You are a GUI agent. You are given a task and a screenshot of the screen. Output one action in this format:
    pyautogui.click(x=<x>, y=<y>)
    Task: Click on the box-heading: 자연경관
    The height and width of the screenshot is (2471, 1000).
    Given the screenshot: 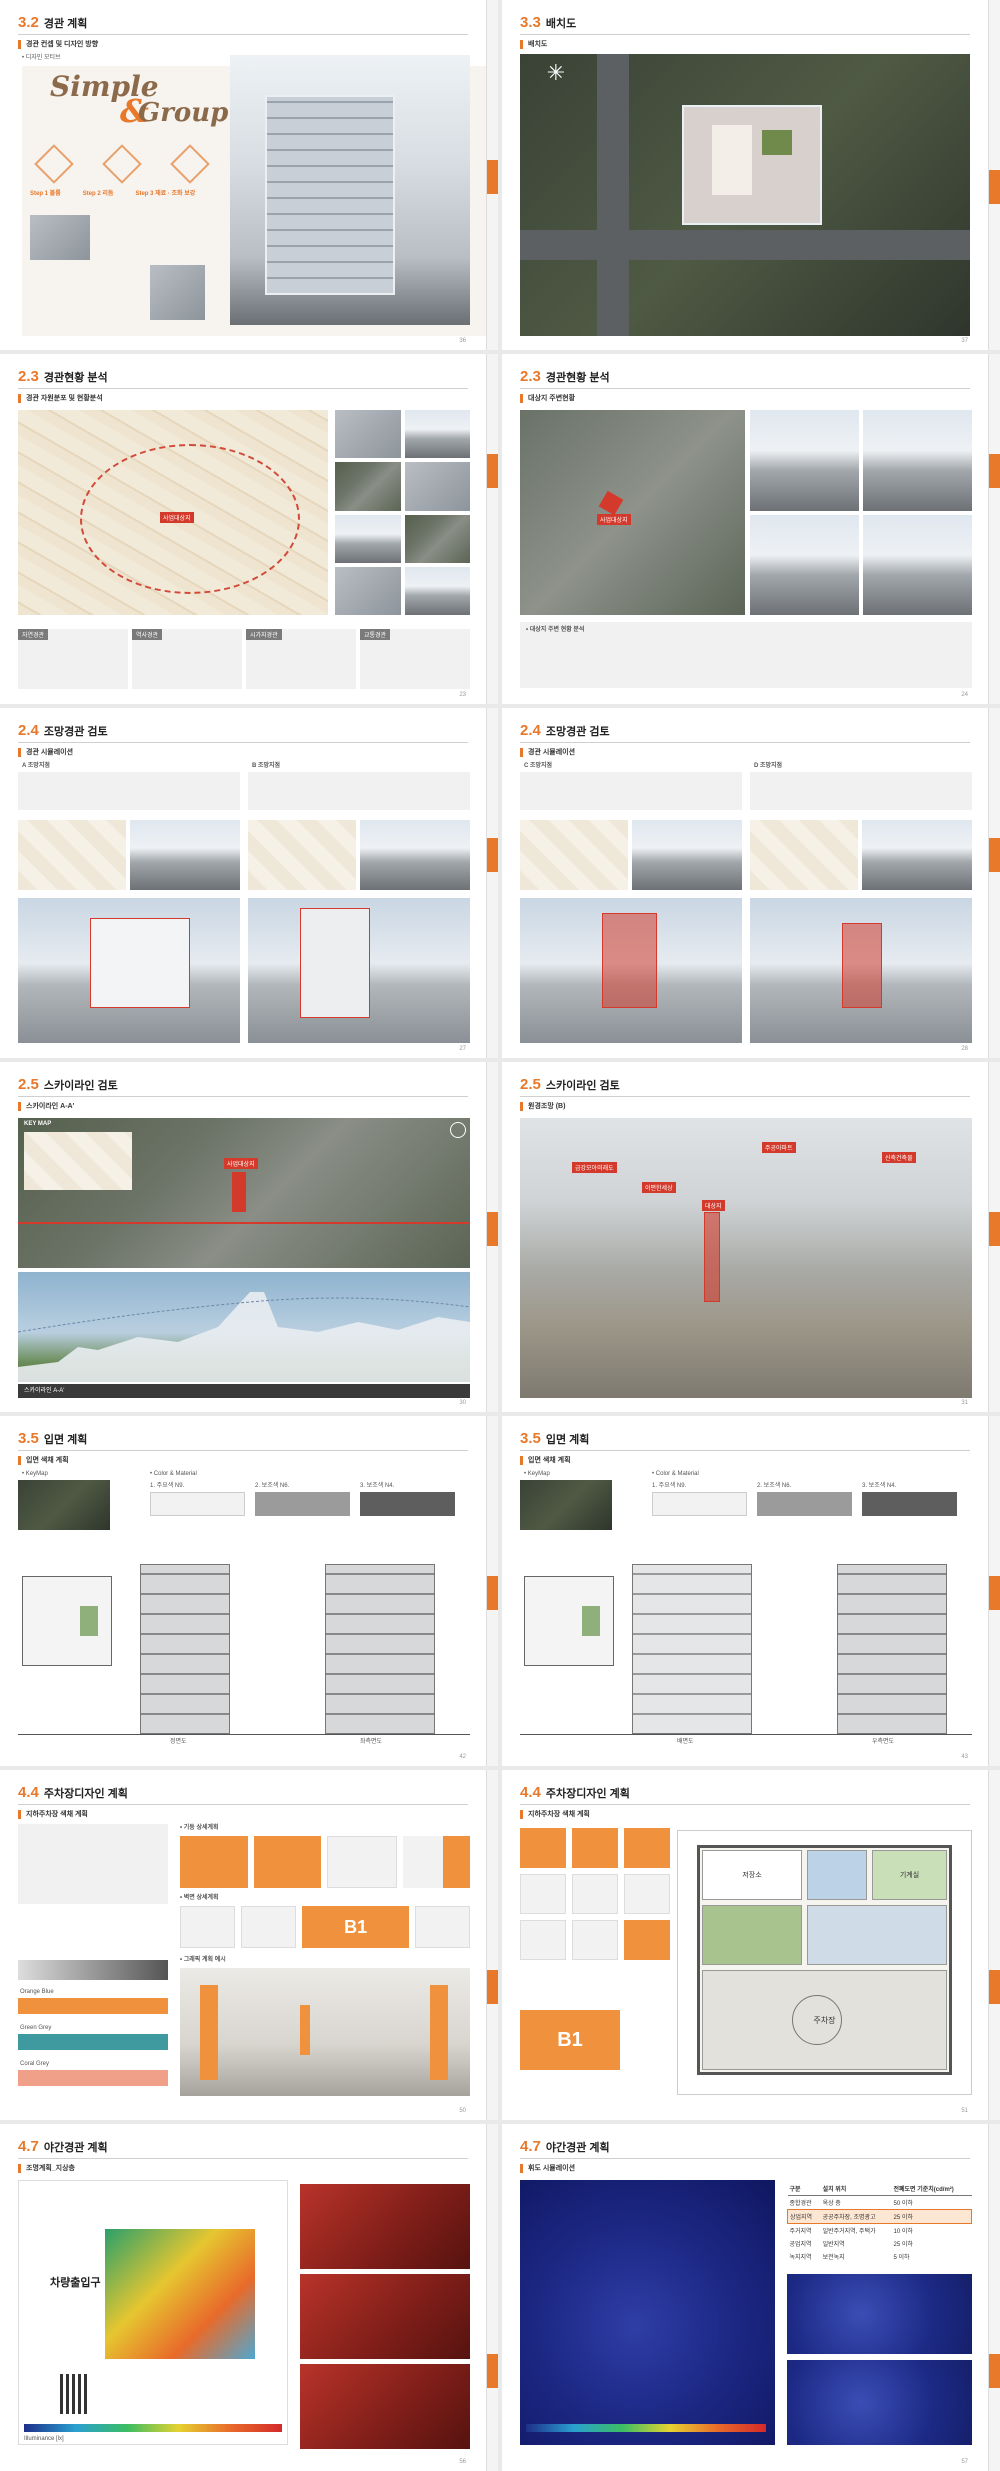 What is the action you would take?
    pyautogui.click(x=33, y=634)
    